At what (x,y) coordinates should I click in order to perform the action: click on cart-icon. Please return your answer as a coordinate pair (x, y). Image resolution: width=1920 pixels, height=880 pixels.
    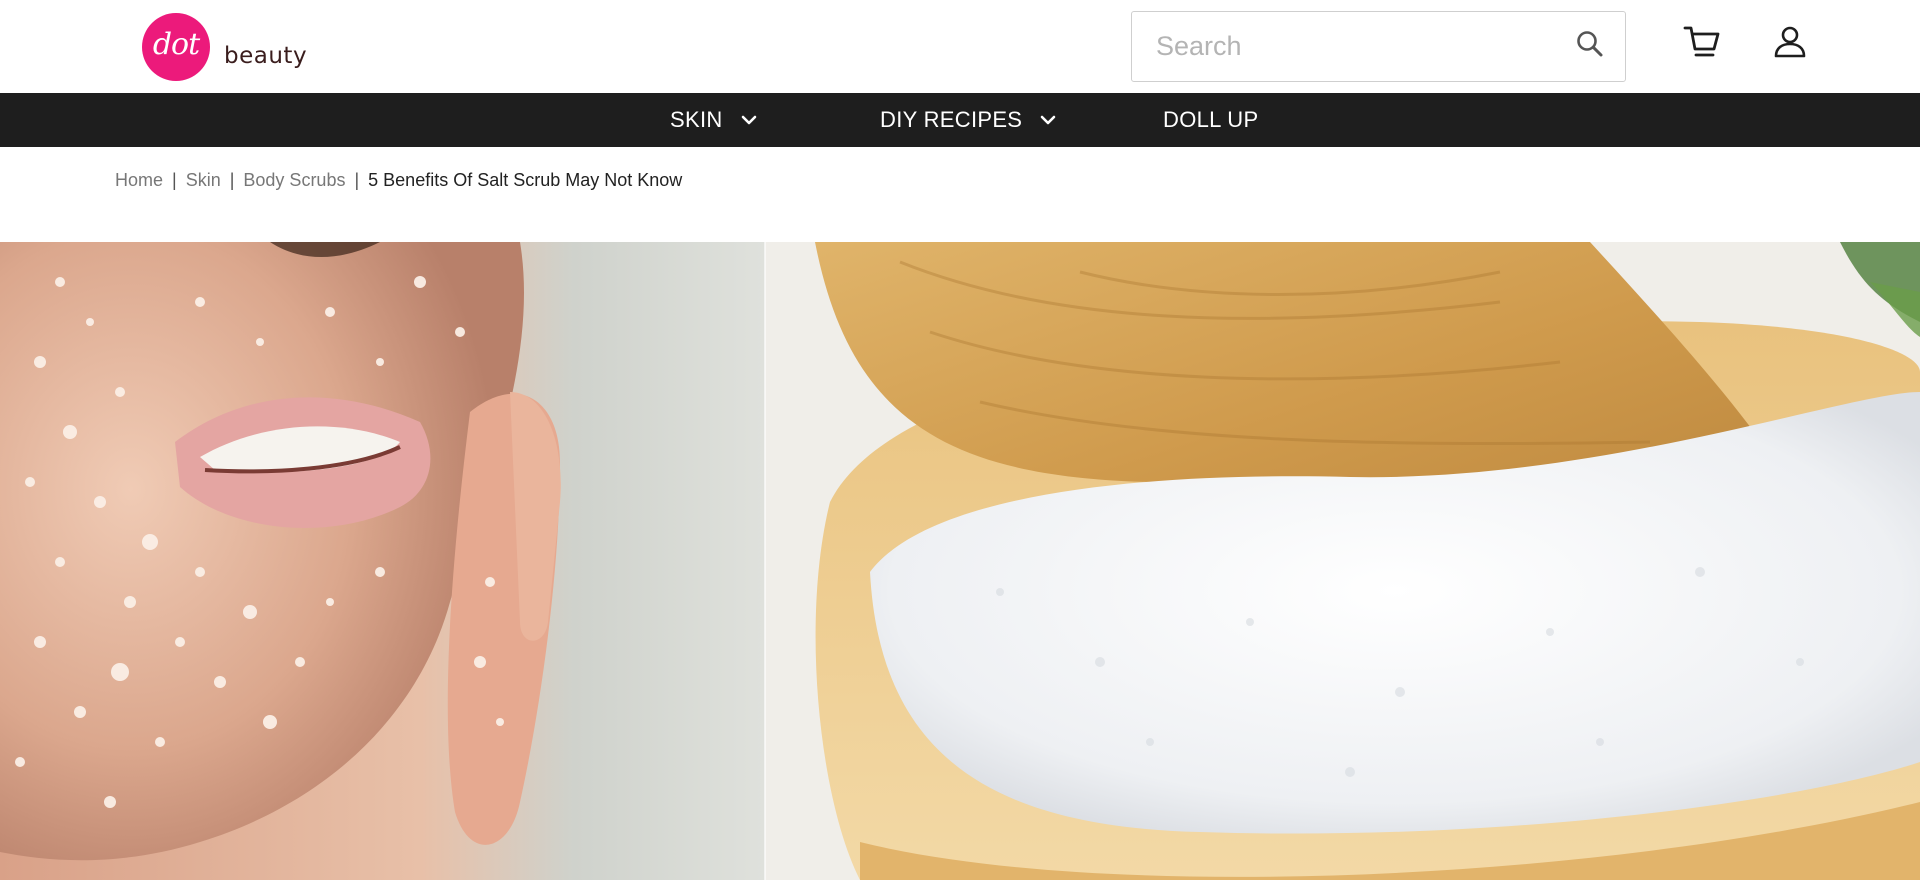
    Looking at the image, I should click on (1702, 44).